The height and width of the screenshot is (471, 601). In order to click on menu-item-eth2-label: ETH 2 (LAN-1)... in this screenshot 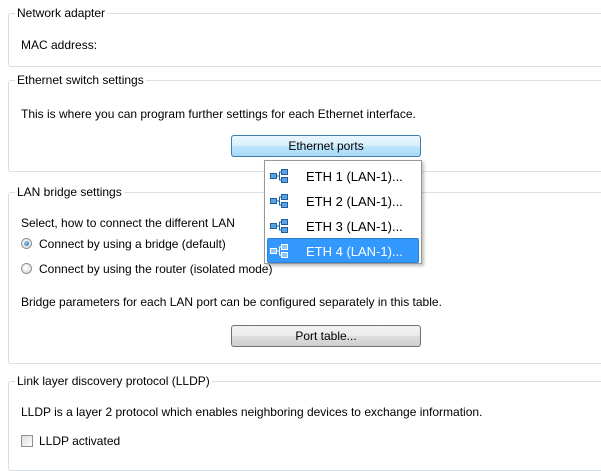, I will do `click(354, 201)`.